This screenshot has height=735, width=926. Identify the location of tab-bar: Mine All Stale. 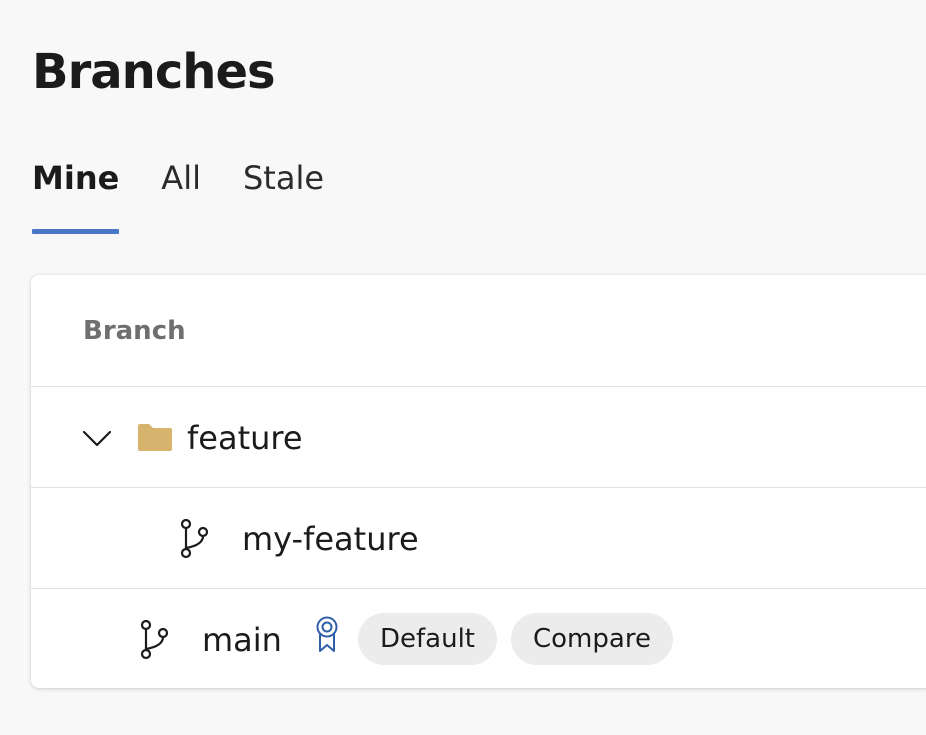
(199, 194).